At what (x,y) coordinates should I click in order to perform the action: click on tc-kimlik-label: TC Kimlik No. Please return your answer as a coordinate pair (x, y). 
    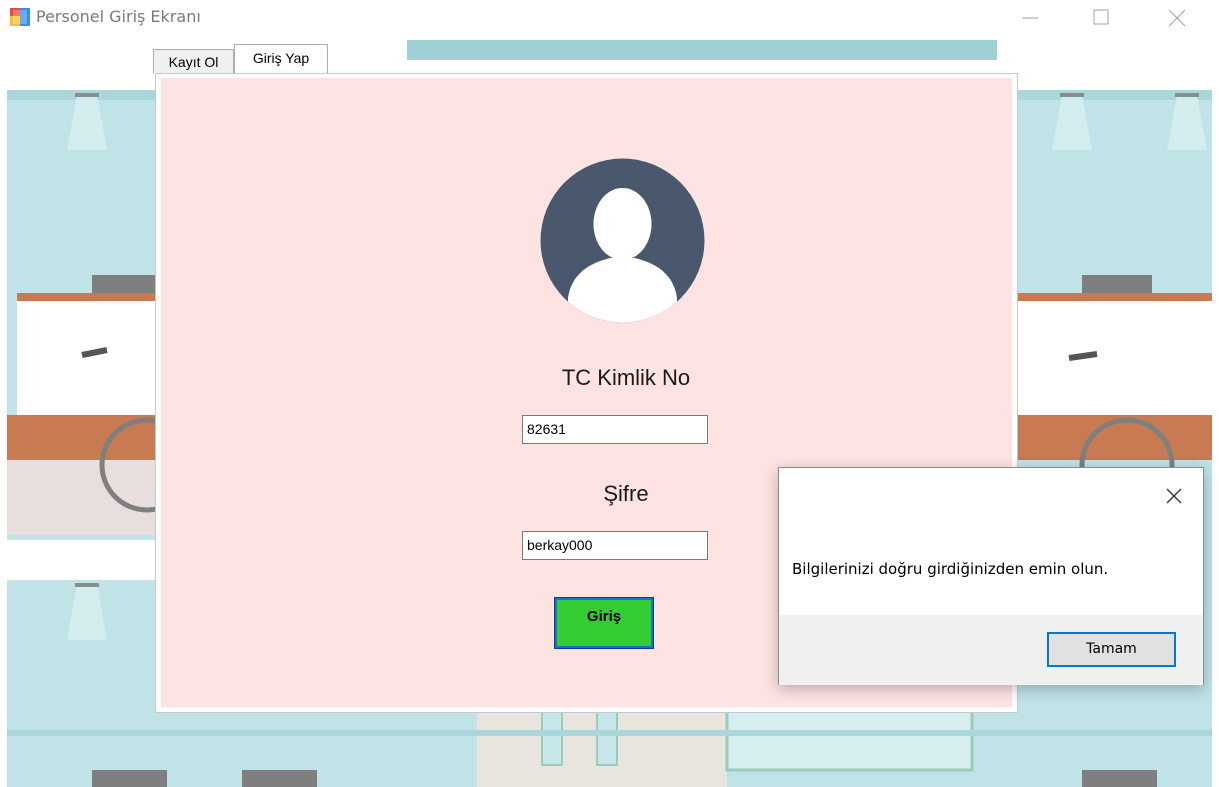
    Looking at the image, I should click on (626, 377).